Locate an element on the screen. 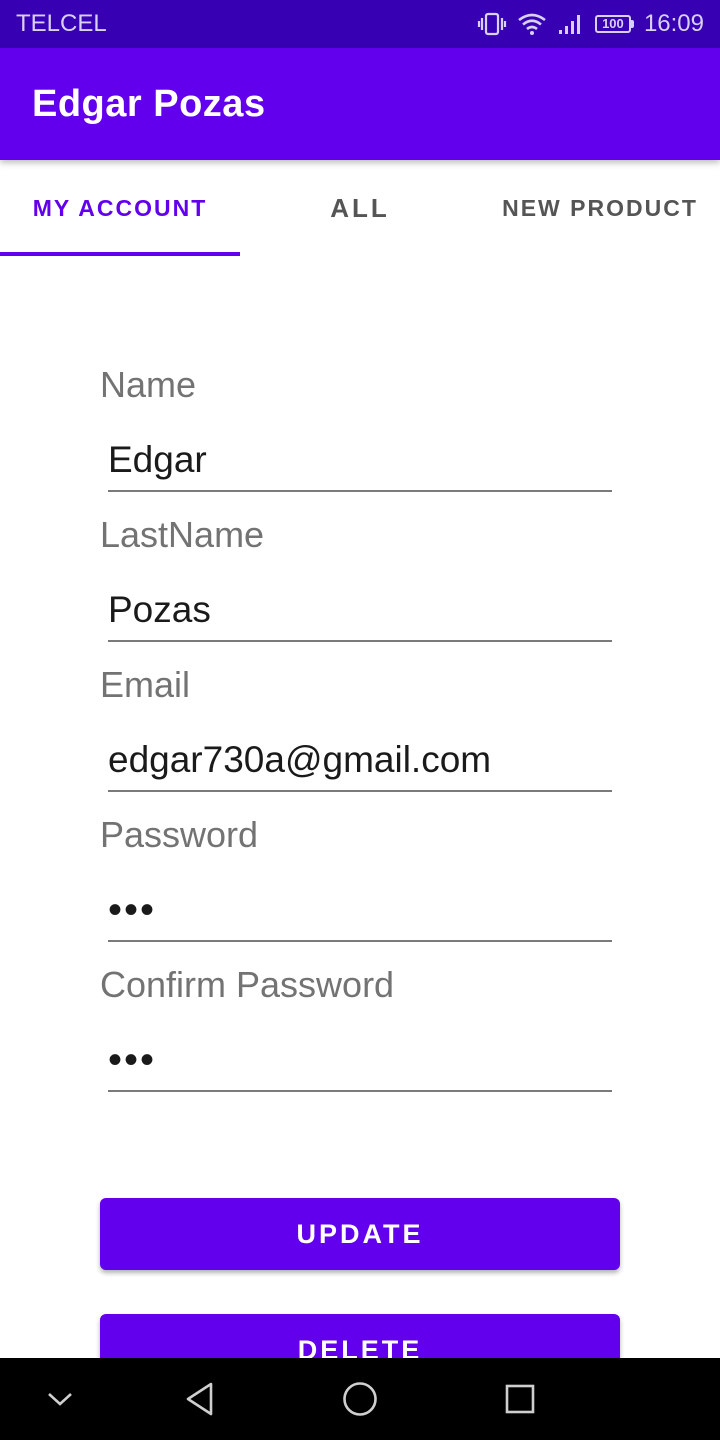  lastname-field-group: LastName is located at coordinates (360, 576).